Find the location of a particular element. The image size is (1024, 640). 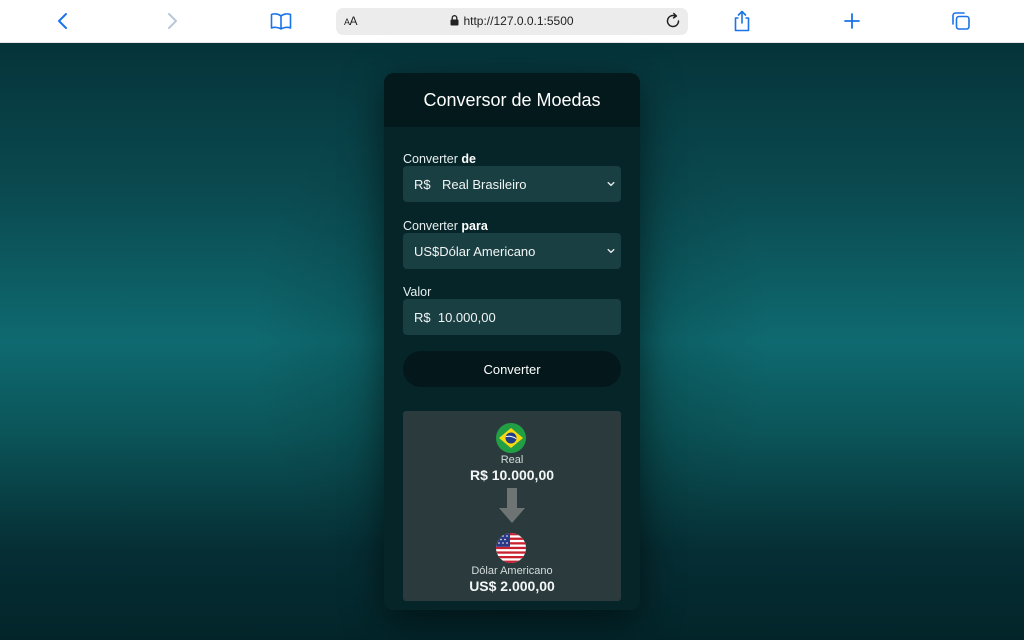

from-label: Converter de is located at coordinates (439, 159).